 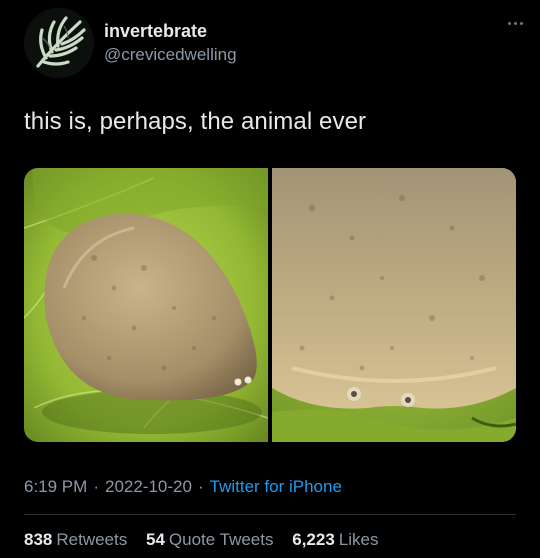 I want to click on divider, so click(x=270, y=514).